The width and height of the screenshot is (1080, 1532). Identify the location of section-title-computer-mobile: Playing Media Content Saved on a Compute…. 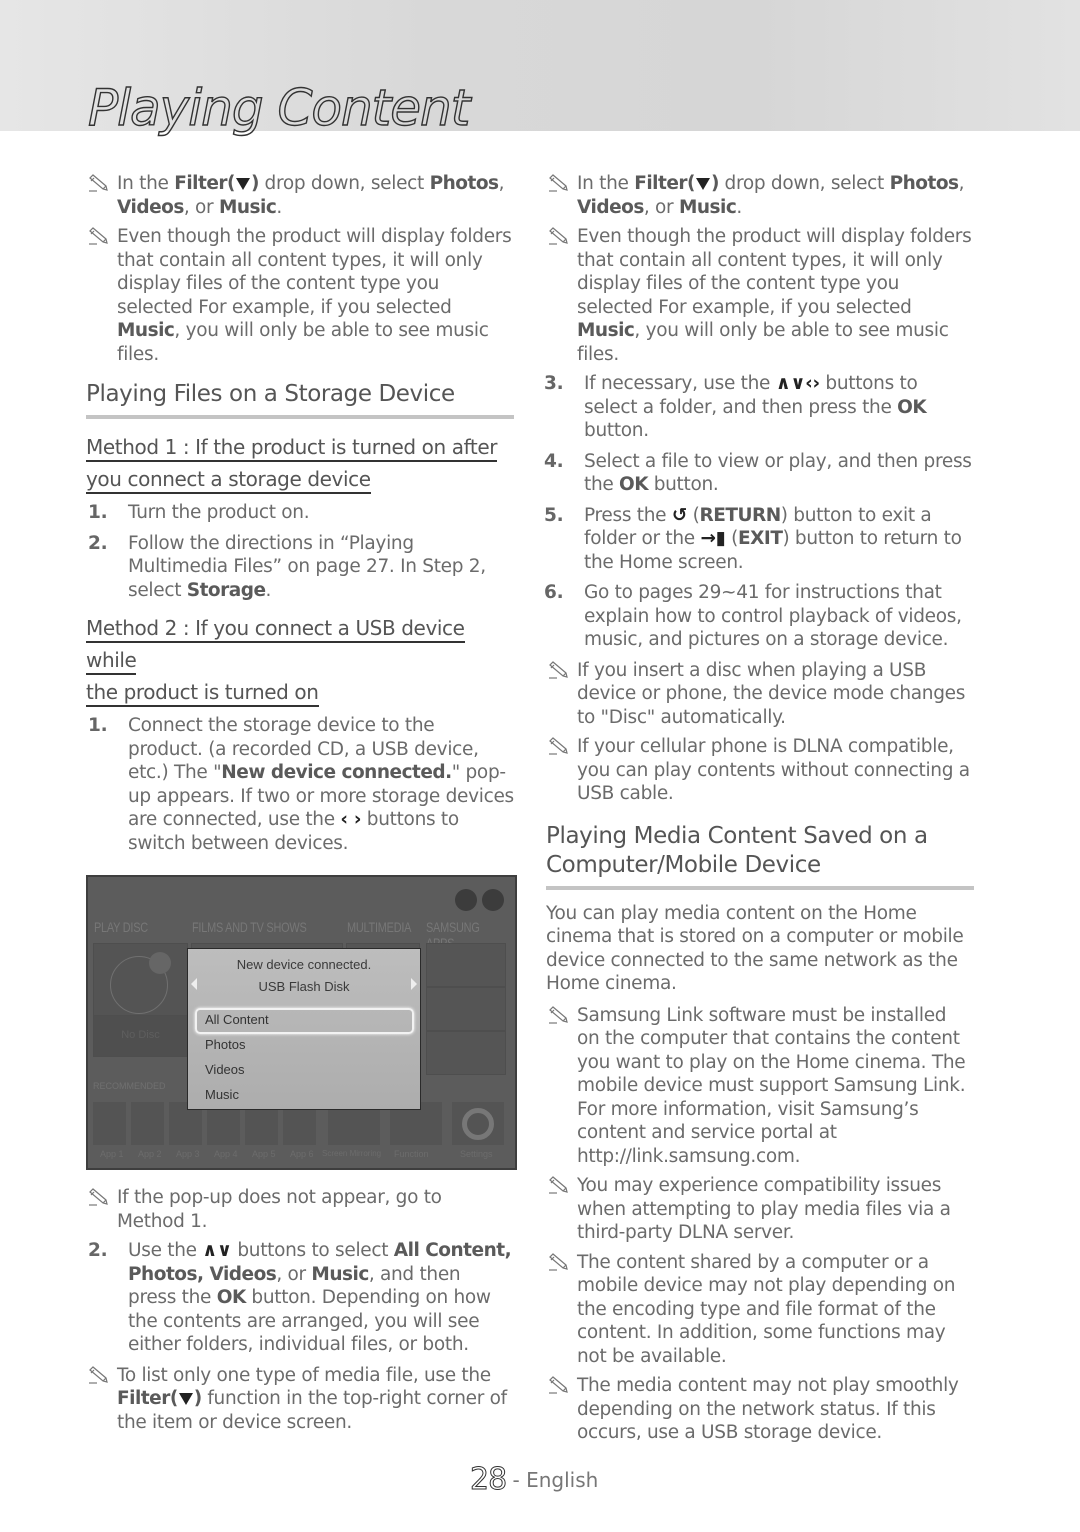
(760, 856).